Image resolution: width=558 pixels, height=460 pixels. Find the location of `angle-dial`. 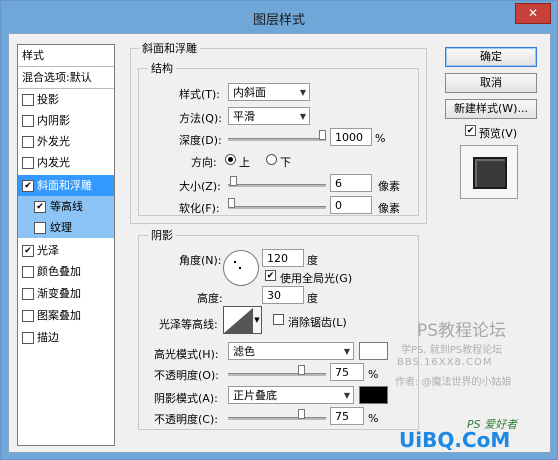

angle-dial is located at coordinates (241, 268).